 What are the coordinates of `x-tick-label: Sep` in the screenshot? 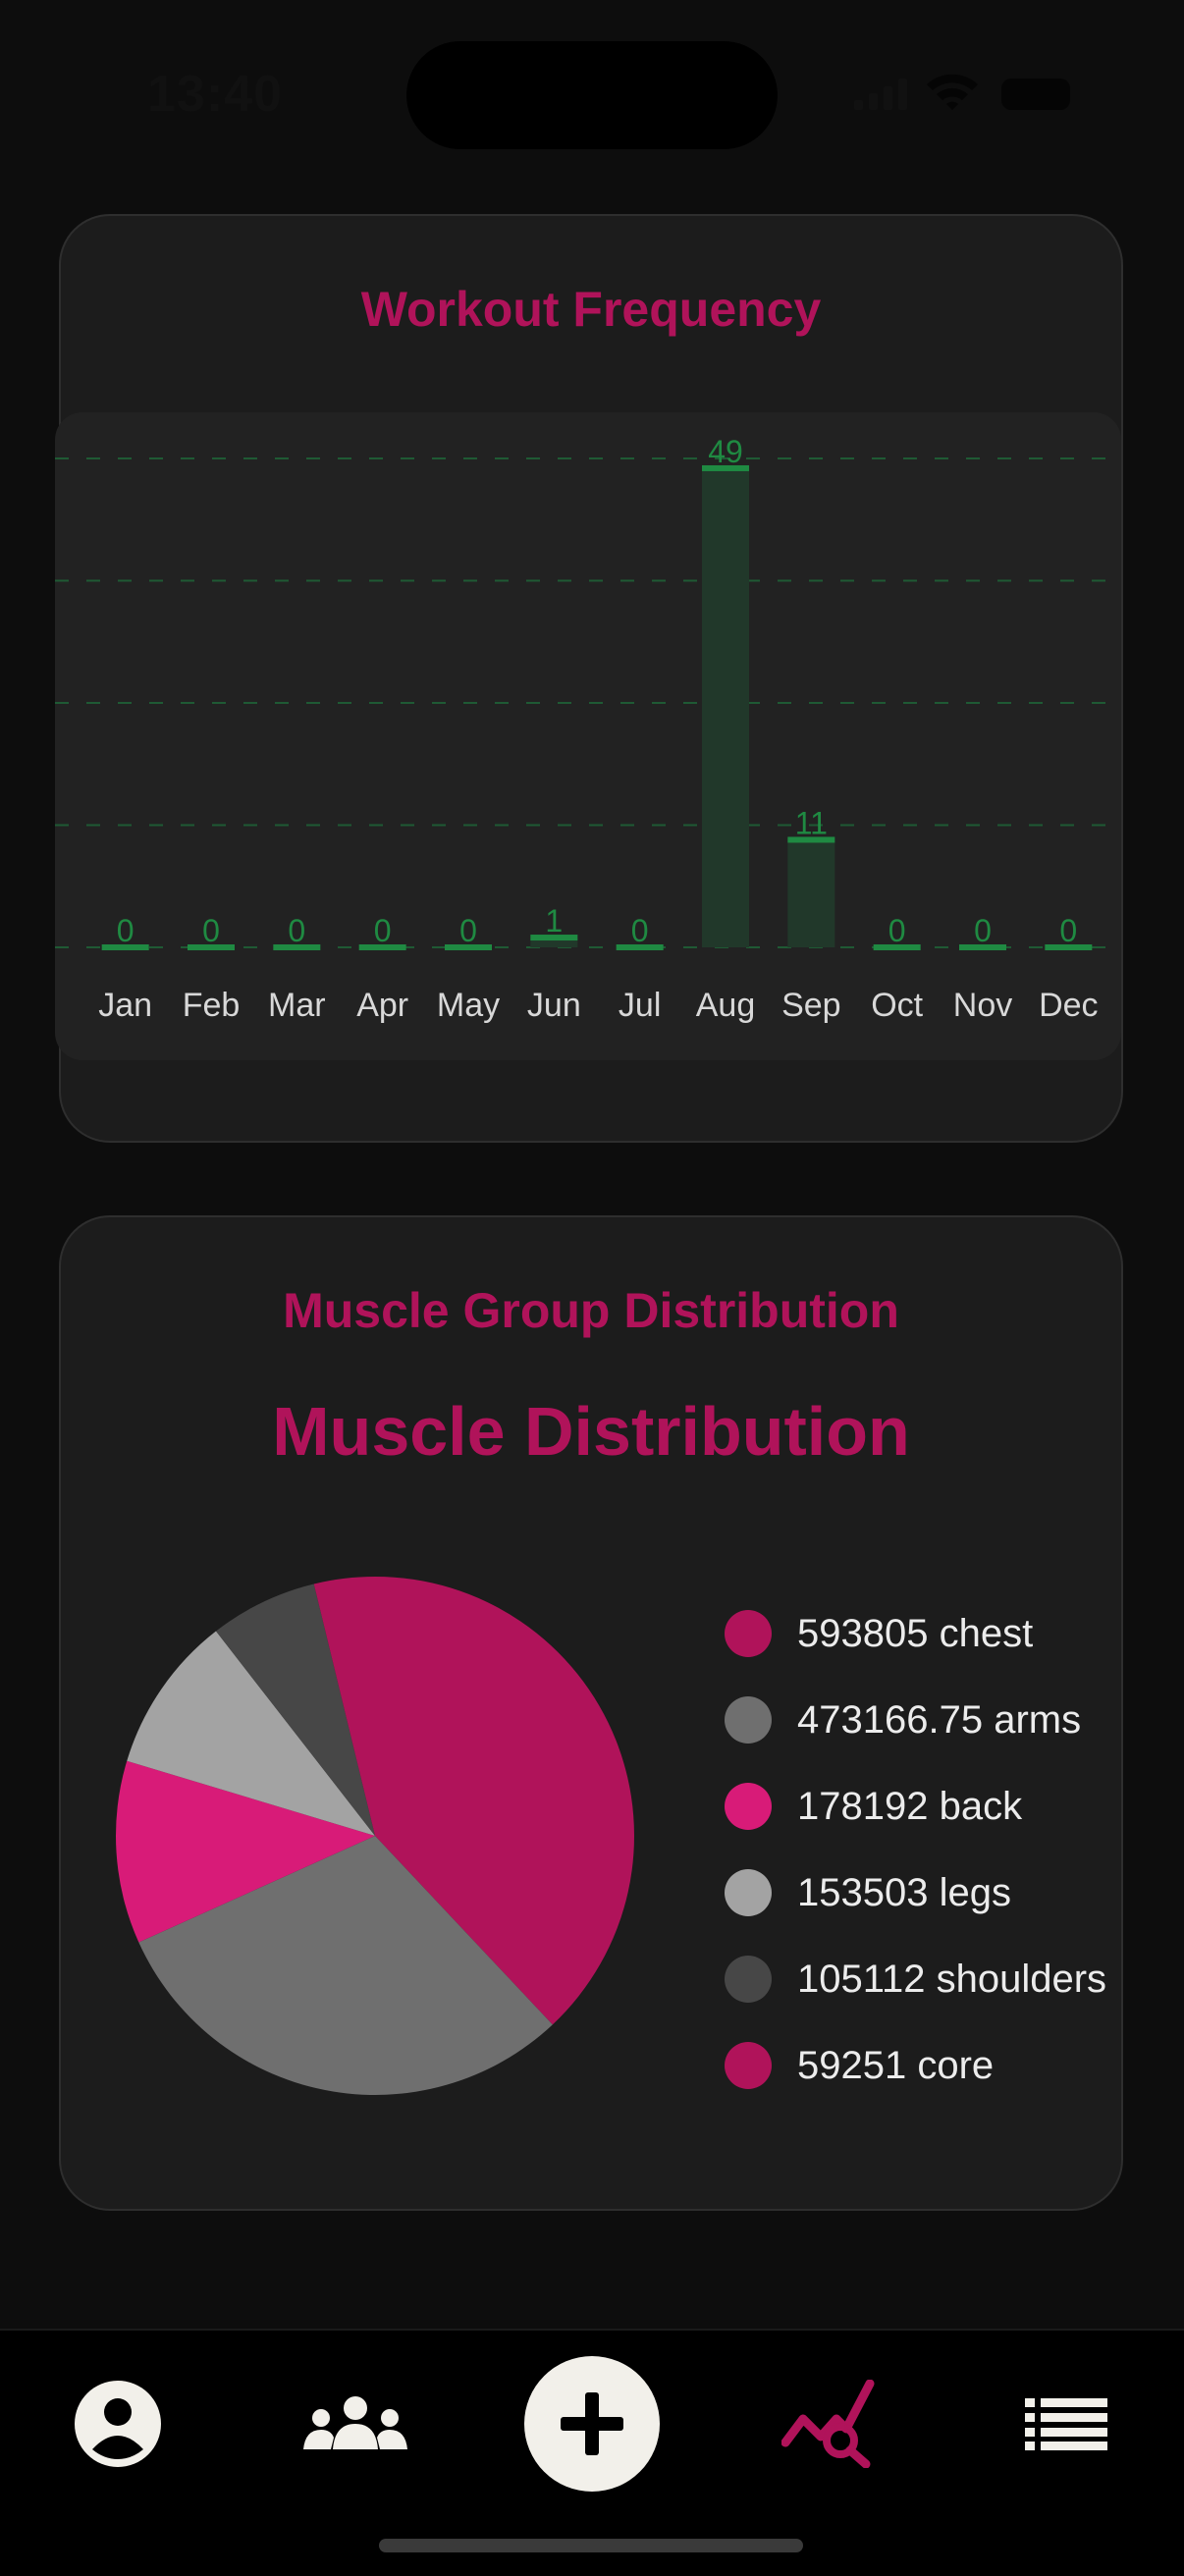 It's located at (811, 1005).